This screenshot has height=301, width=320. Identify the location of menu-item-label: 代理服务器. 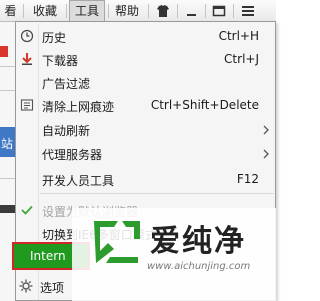
(72, 155).